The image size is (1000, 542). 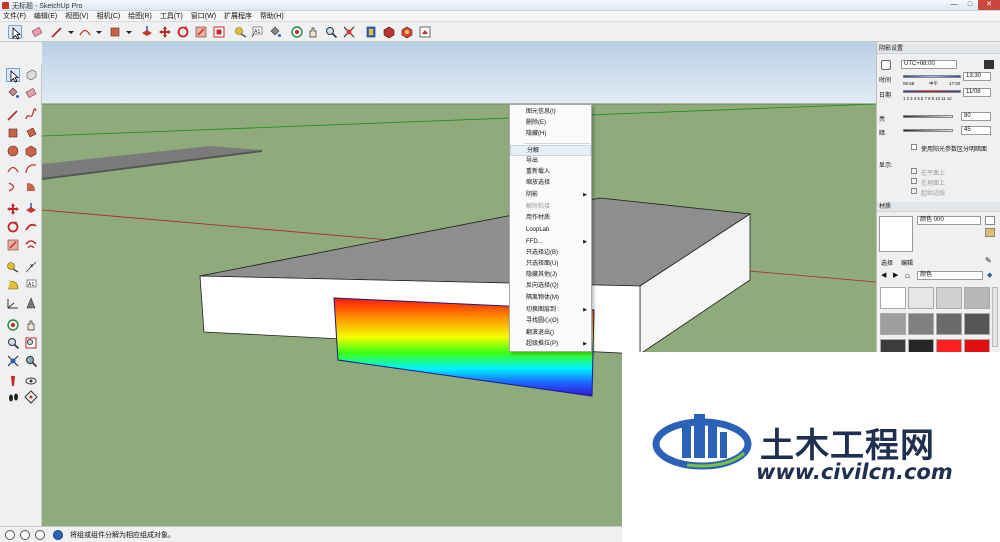 What do you see at coordinates (13, 361) in the screenshot?
I see `zoom-extents-icon` at bounding box center [13, 361].